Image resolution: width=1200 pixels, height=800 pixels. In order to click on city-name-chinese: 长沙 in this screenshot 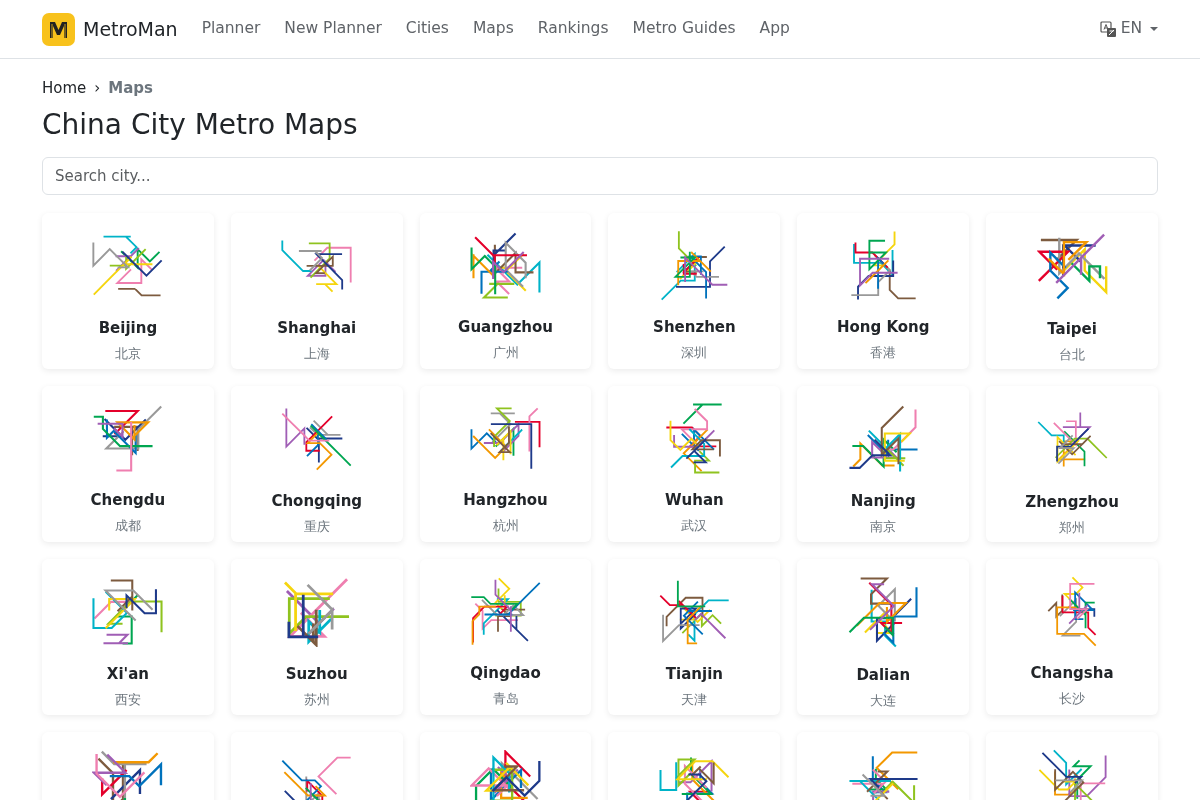, I will do `click(1072, 698)`.